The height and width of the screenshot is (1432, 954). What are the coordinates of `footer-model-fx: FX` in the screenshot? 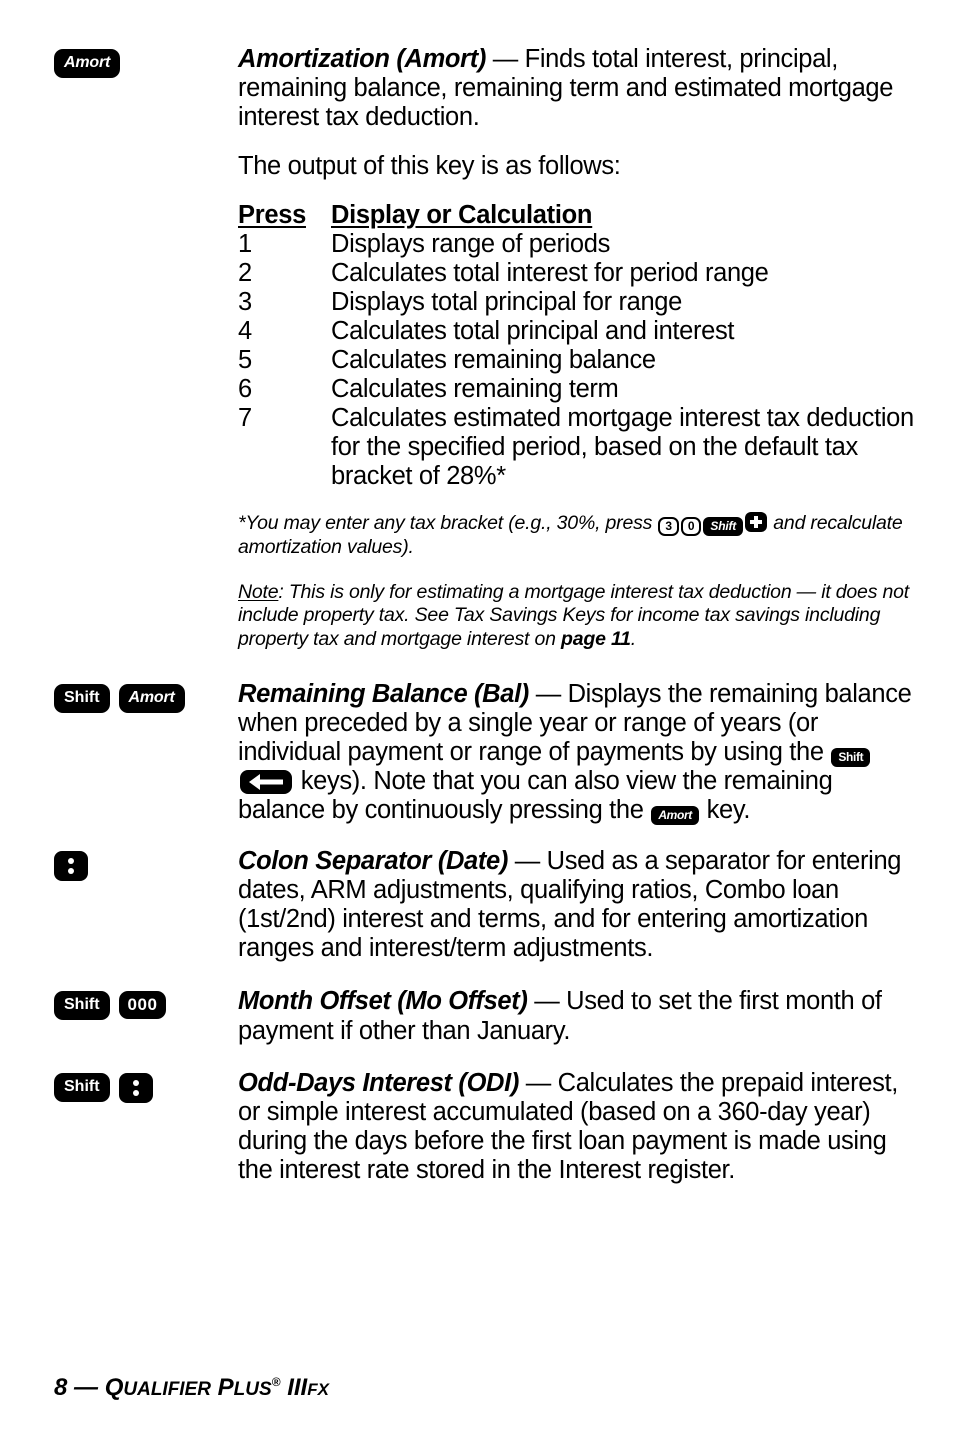 It's located at (318, 1389).